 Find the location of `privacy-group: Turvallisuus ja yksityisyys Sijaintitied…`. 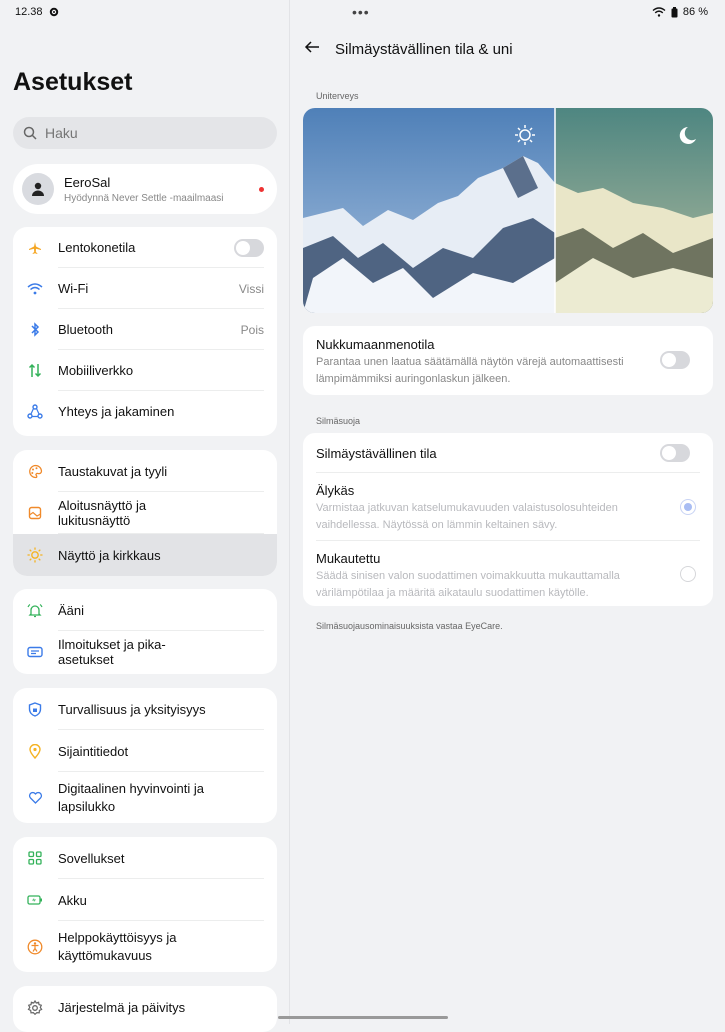

privacy-group: Turvallisuus ja yksityisyys Sijaintitied… is located at coordinates (145, 755).